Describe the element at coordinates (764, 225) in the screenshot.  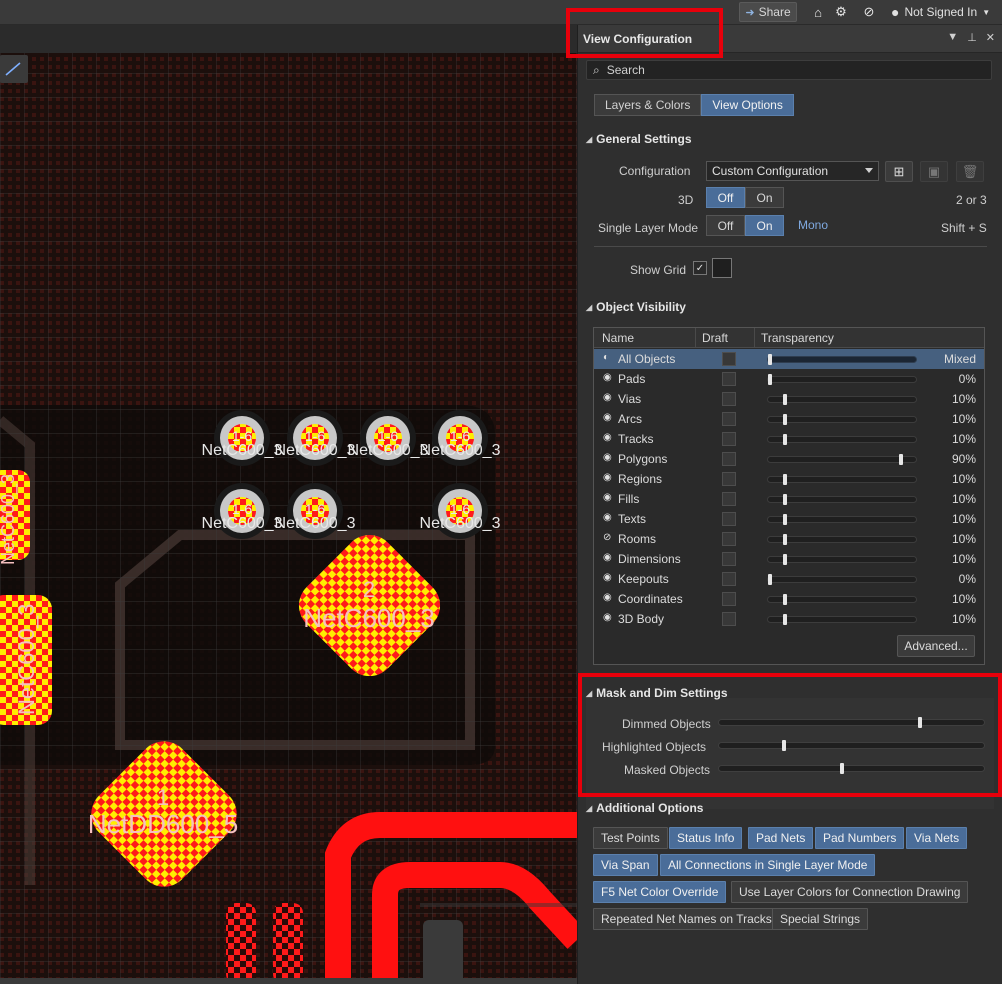
I see `single-layer-on-option: On` at that location.